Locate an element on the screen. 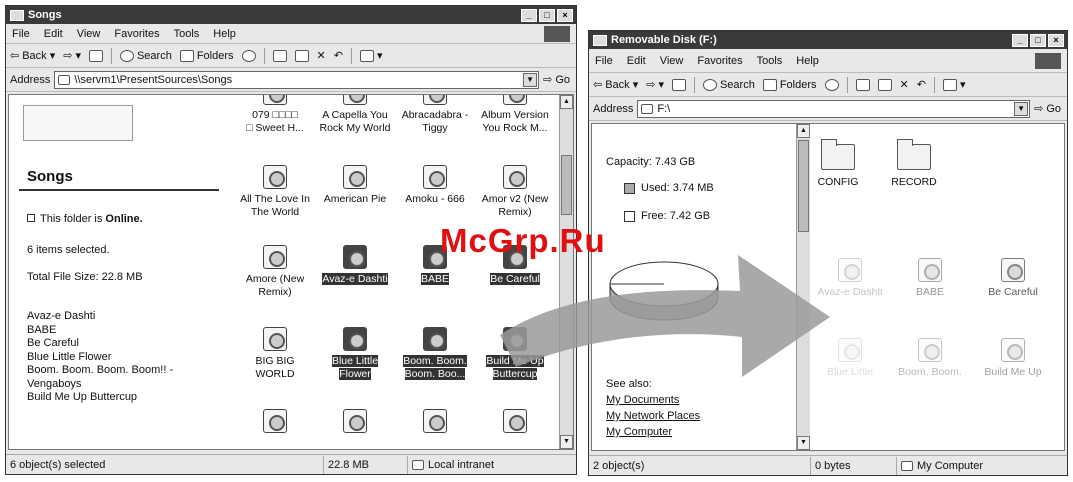 This screenshot has width=1073, height=482. used-swatch is located at coordinates (629, 188).